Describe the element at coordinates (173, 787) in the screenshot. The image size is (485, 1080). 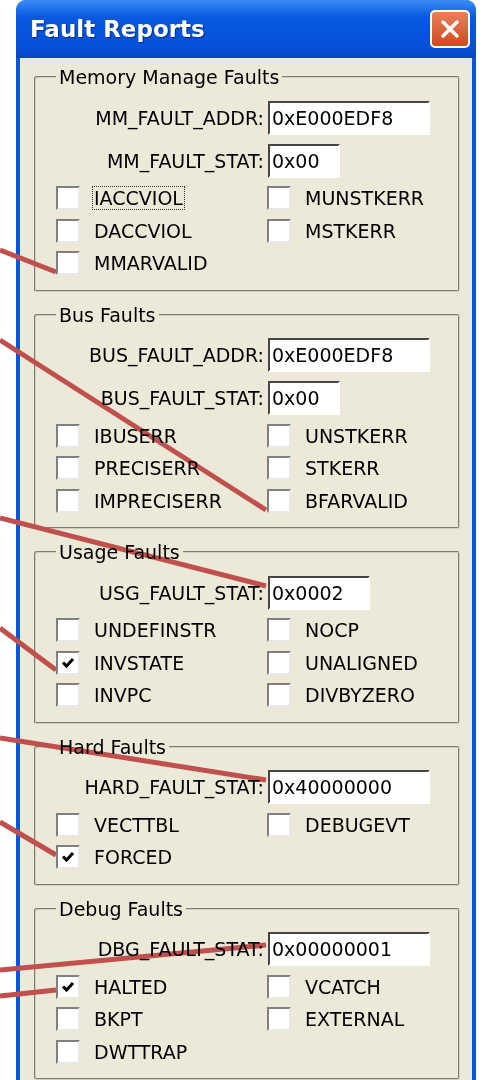
I see `field-label: HARD_FAULT_STAT:` at that location.